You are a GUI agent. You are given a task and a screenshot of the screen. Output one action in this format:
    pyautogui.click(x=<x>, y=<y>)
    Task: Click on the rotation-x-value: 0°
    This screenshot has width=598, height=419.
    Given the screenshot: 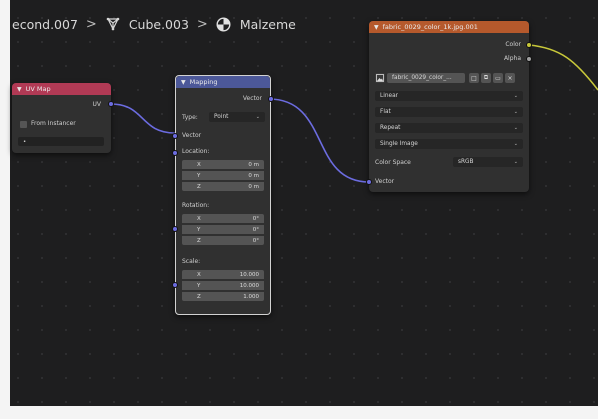 What is the action you would take?
    pyautogui.click(x=255, y=218)
    